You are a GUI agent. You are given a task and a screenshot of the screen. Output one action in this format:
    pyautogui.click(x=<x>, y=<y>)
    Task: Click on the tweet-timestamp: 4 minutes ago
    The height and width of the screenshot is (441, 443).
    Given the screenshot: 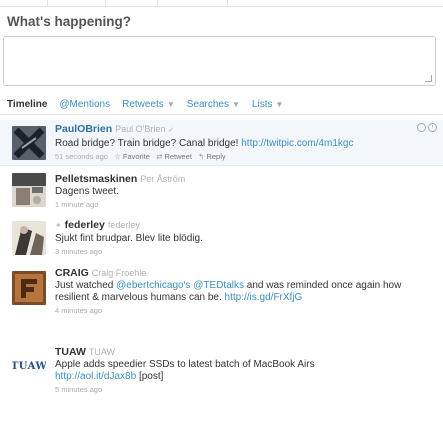 What is the action you would take?
    pyautogui.click(x=246, y=310)
    